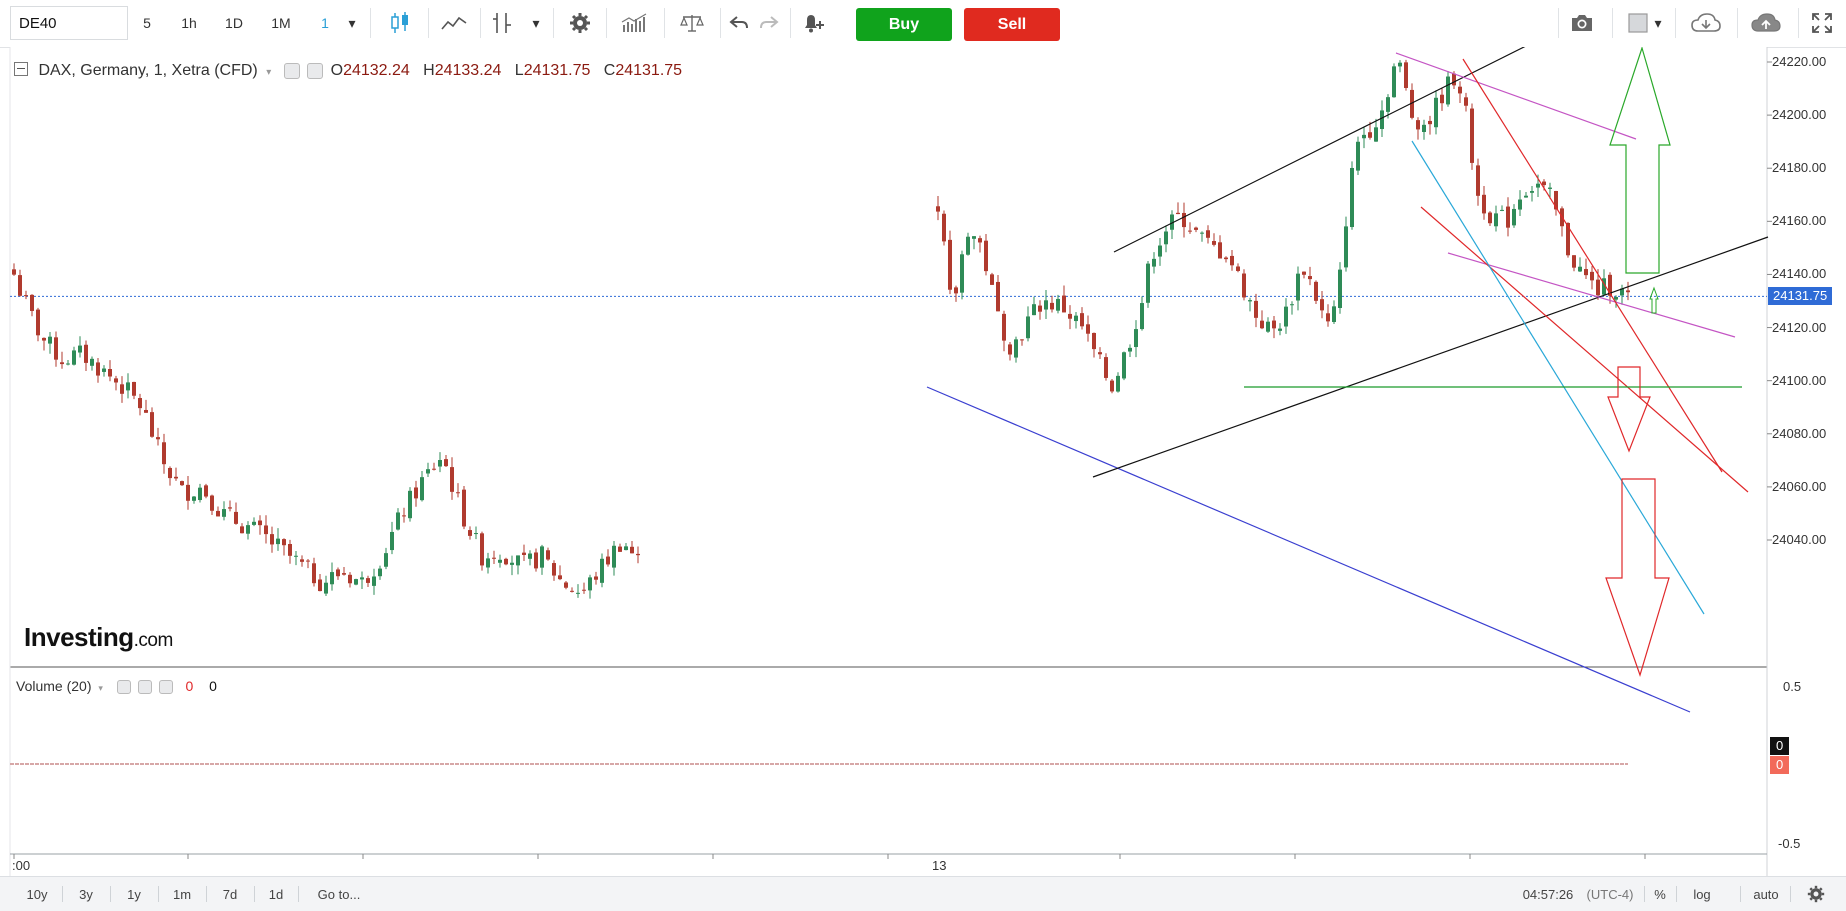  I want to click on compare-dropdown-icon: ▾, so click(536, 23).